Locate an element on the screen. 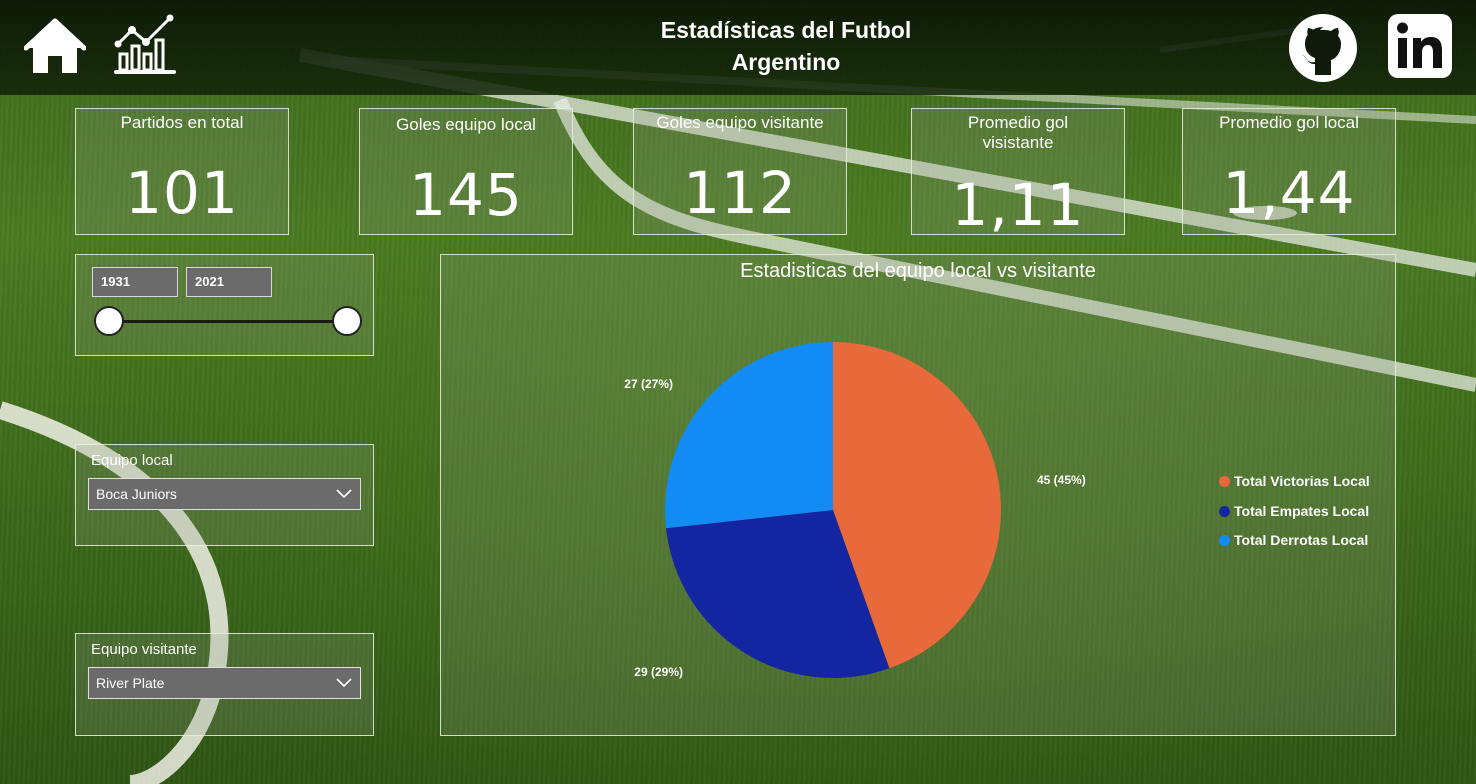 This screenshot has height=784, width=1476. github-icon is located at coordinates (1323, 48).